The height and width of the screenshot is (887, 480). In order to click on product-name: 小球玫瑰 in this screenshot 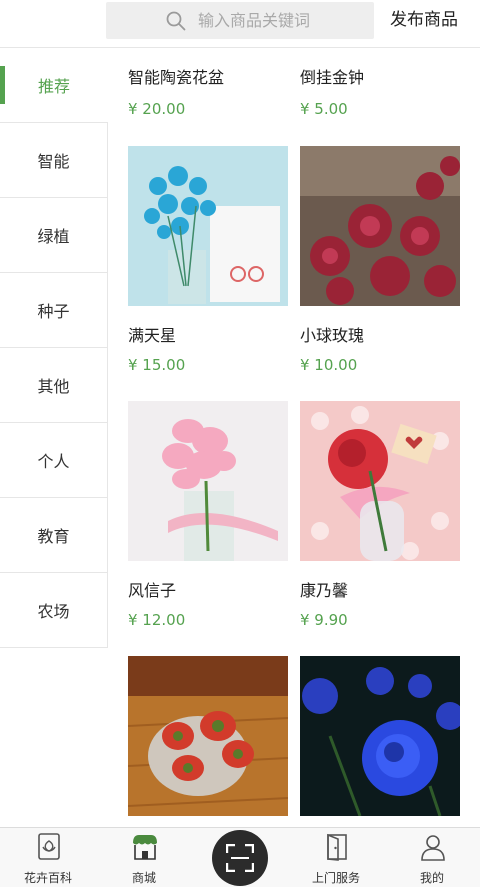, I will do `click(332, 335)`.